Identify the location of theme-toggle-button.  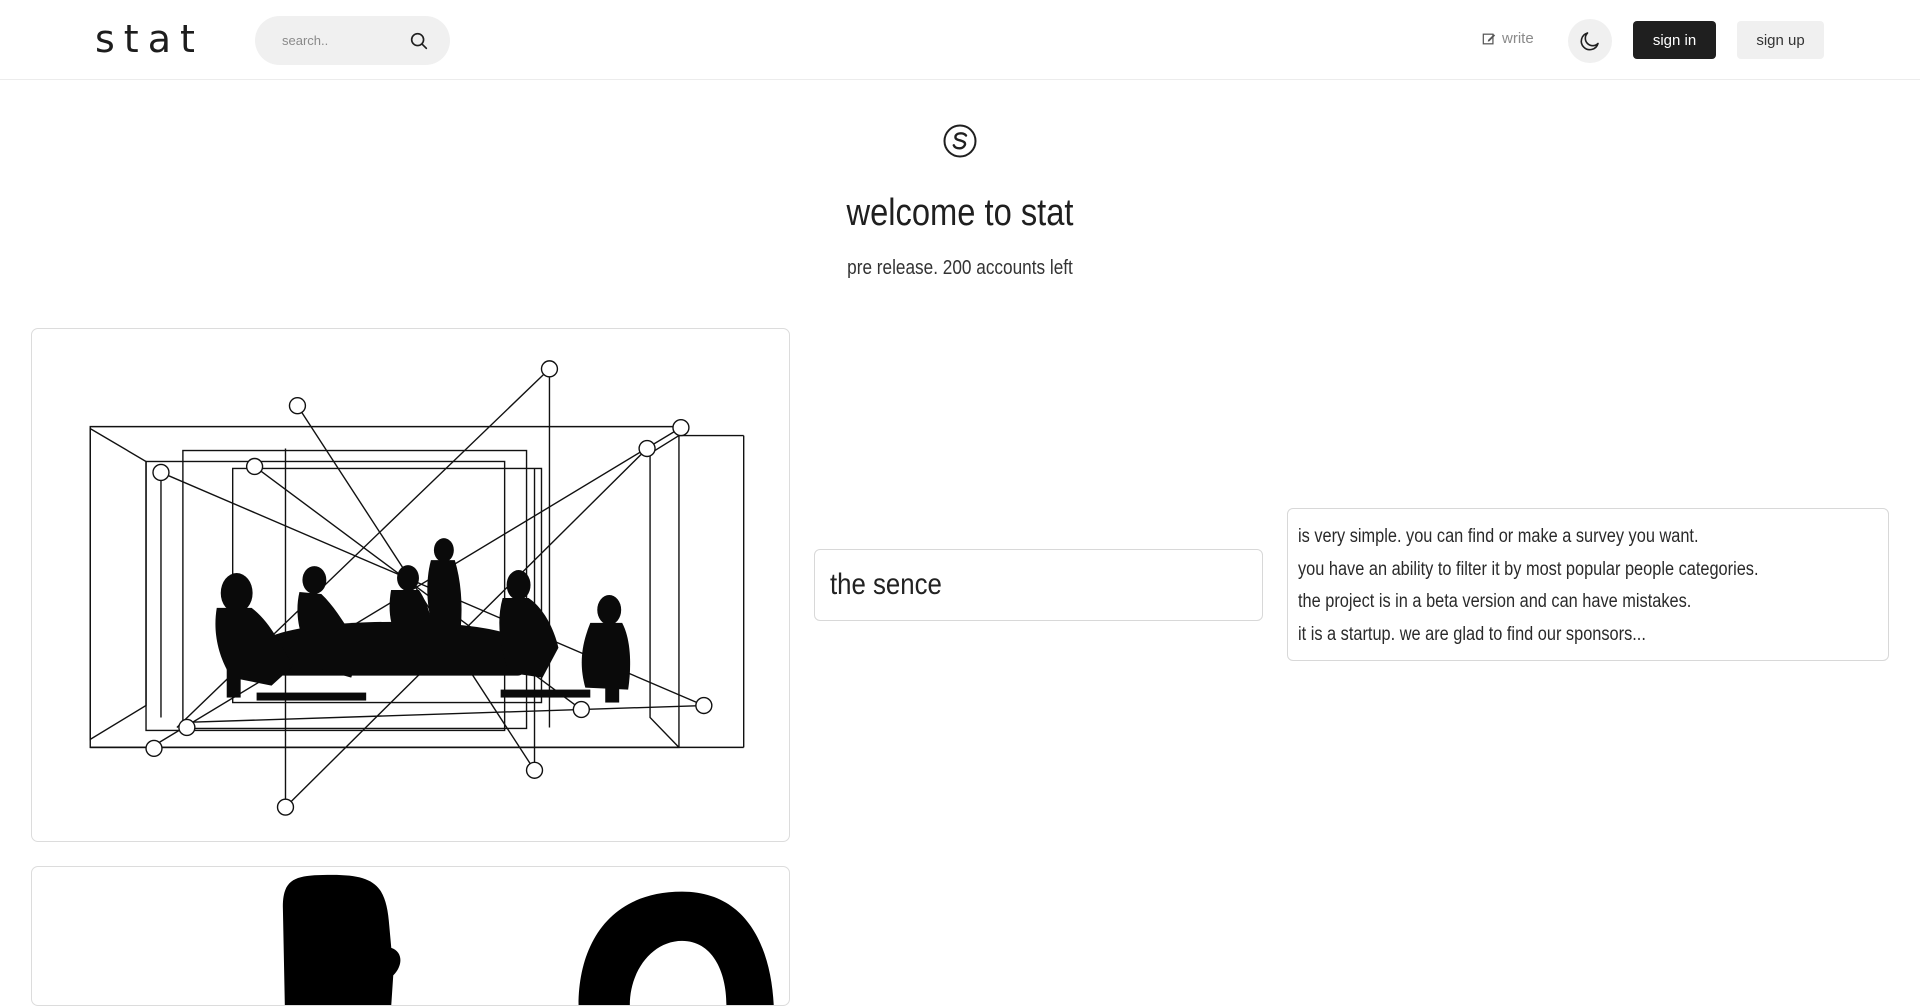
(1590, 41).